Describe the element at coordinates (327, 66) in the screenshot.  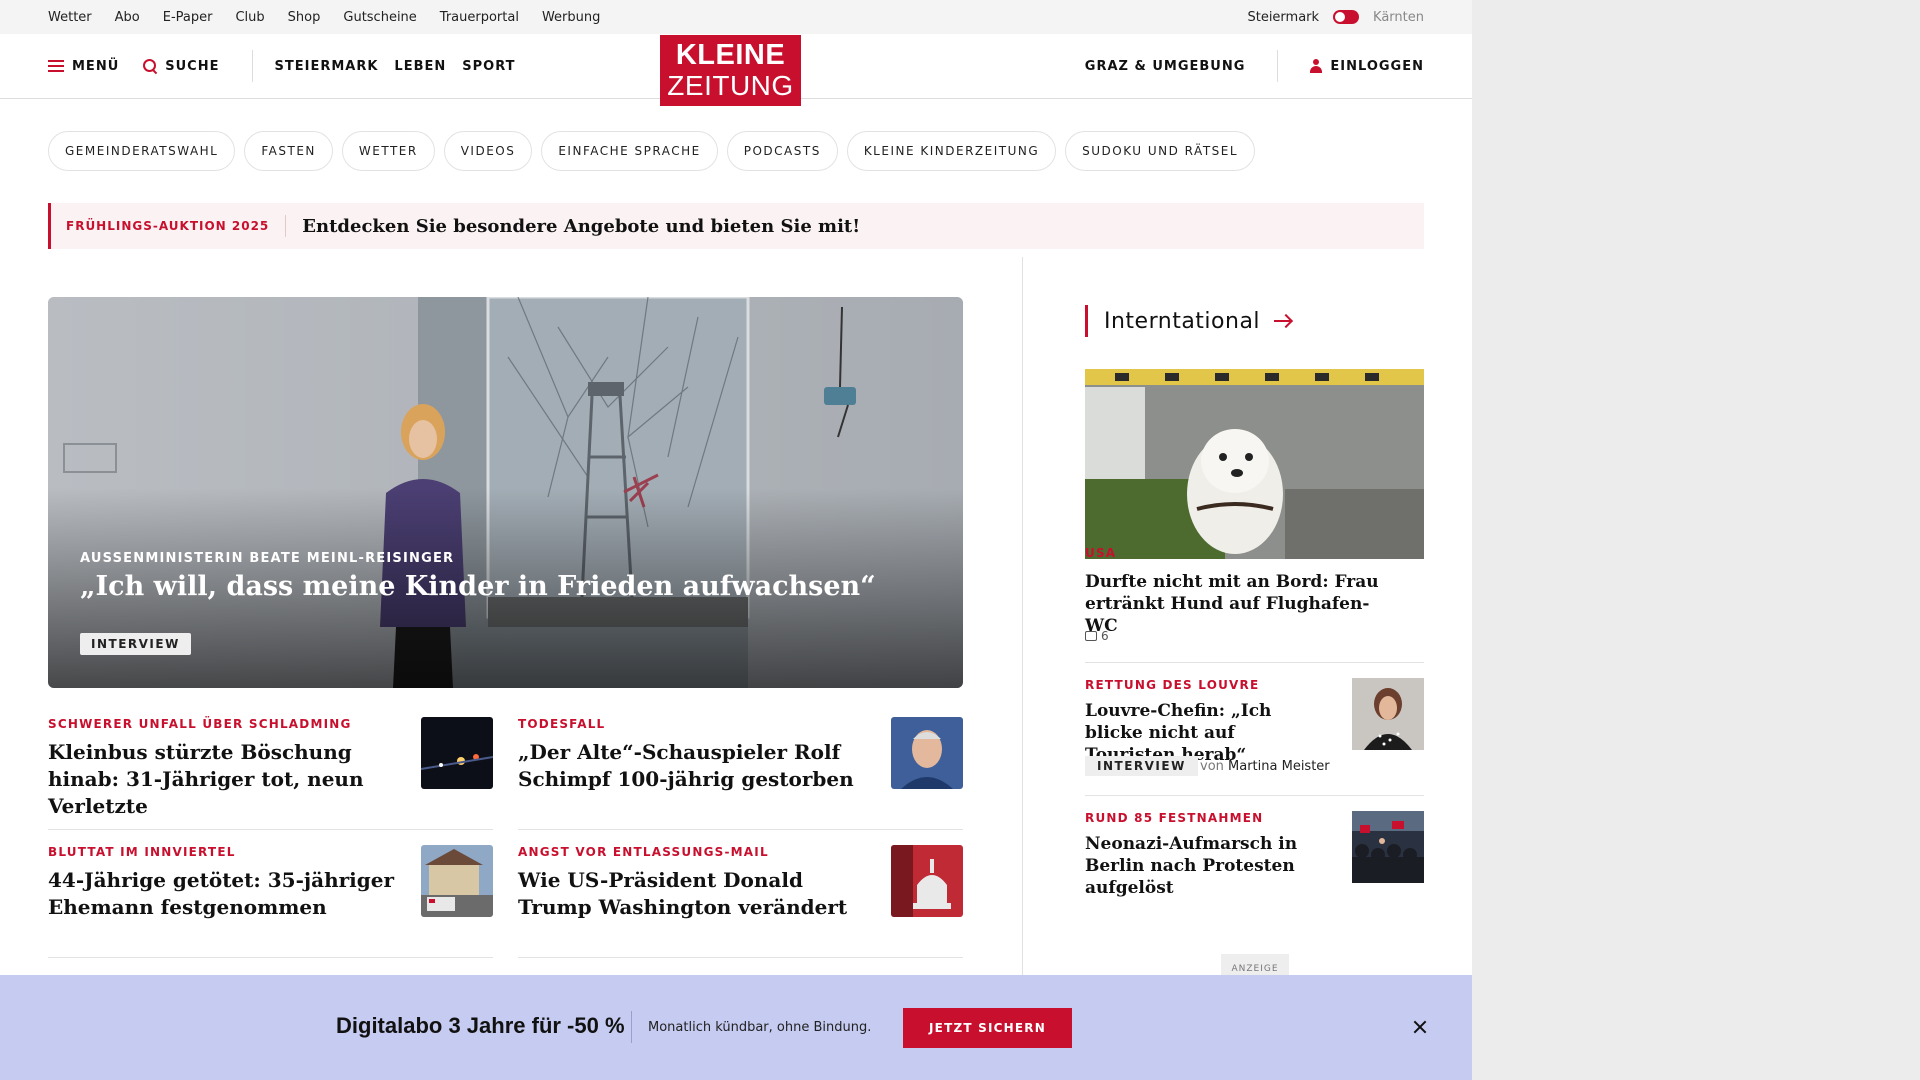
I see `nav-steiermark: STEIERMARK` at that location.